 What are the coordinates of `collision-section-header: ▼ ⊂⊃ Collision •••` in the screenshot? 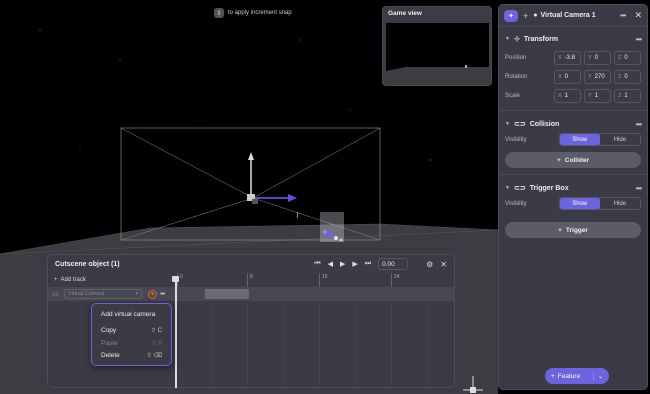 It's located at (573, 124).